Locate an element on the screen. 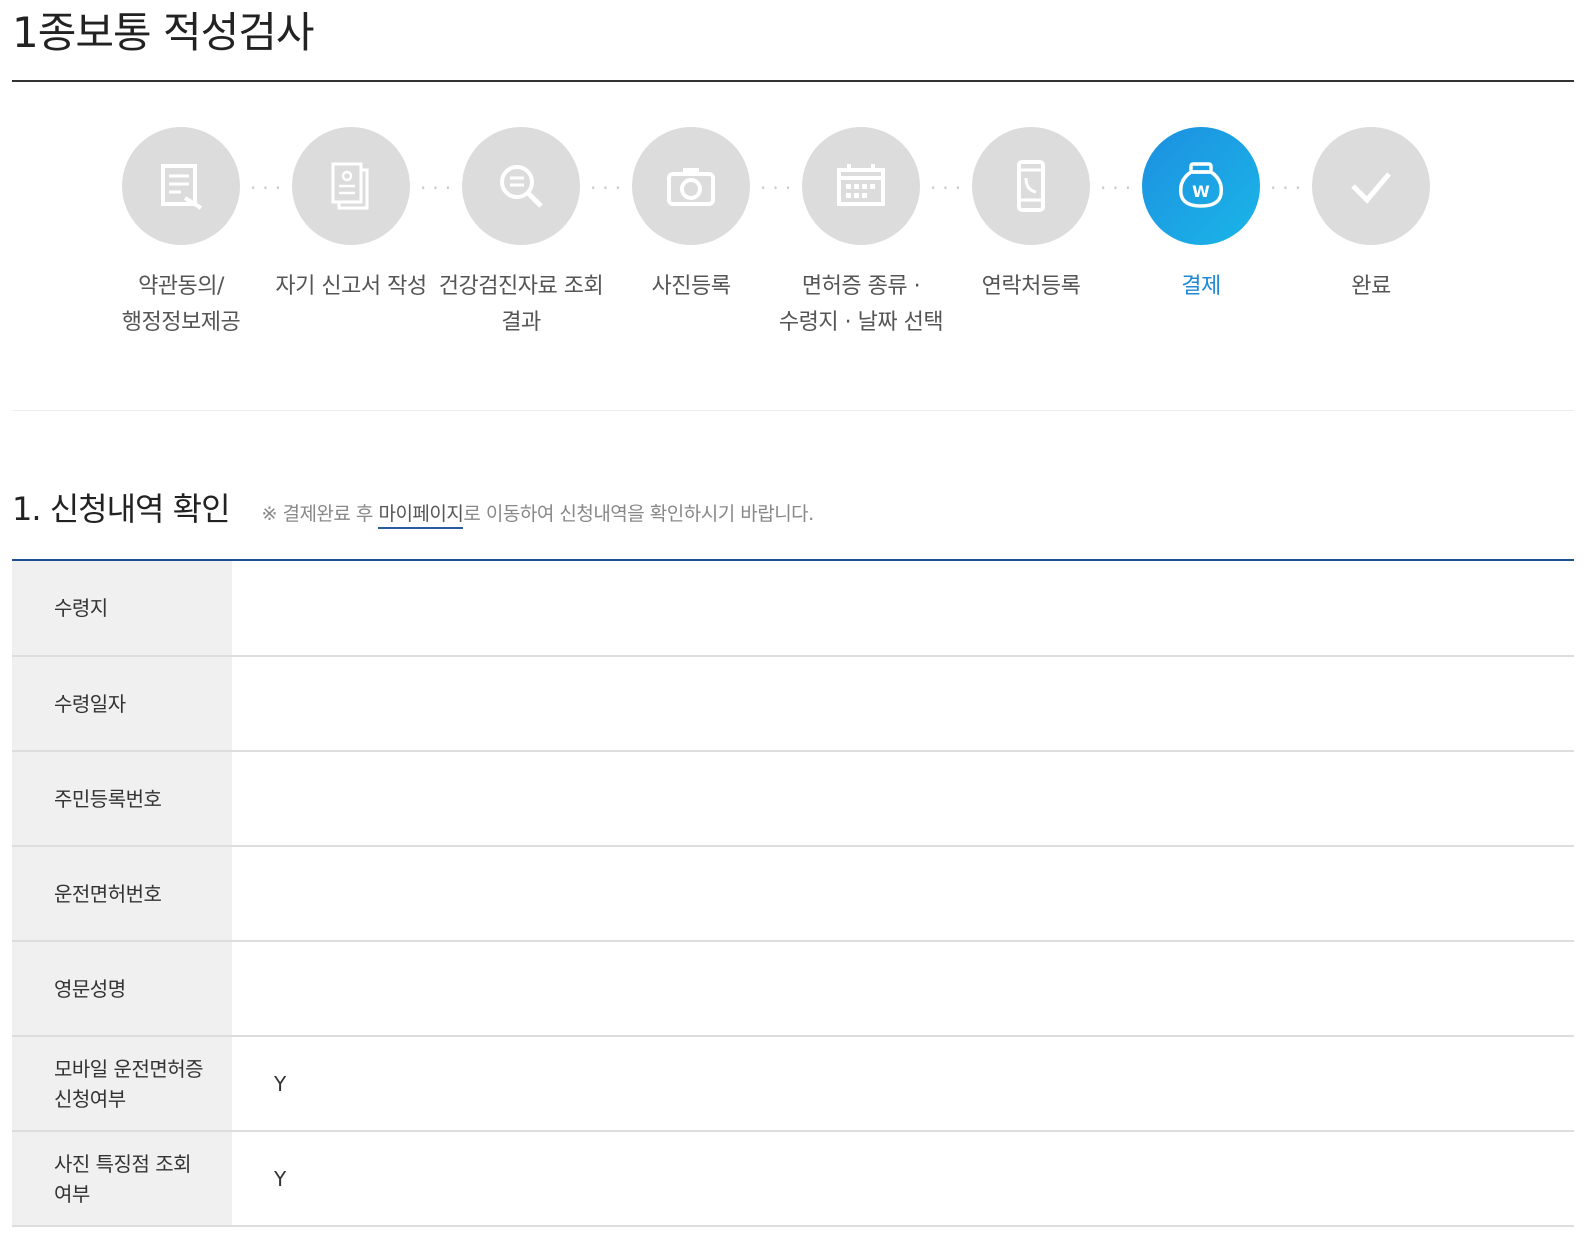  row-label-english-name: 영문성명 is located at coordinates (122, 988).